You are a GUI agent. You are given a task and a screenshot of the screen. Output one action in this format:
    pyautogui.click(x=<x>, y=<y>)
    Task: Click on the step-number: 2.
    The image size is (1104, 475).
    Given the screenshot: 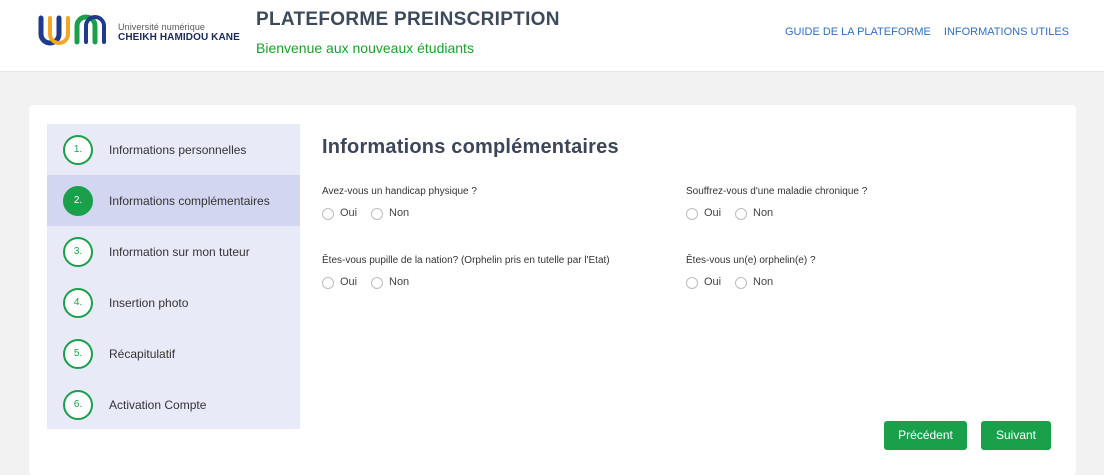 What is the action you would take?
    pyautogui.click(x=78, y=201)
    